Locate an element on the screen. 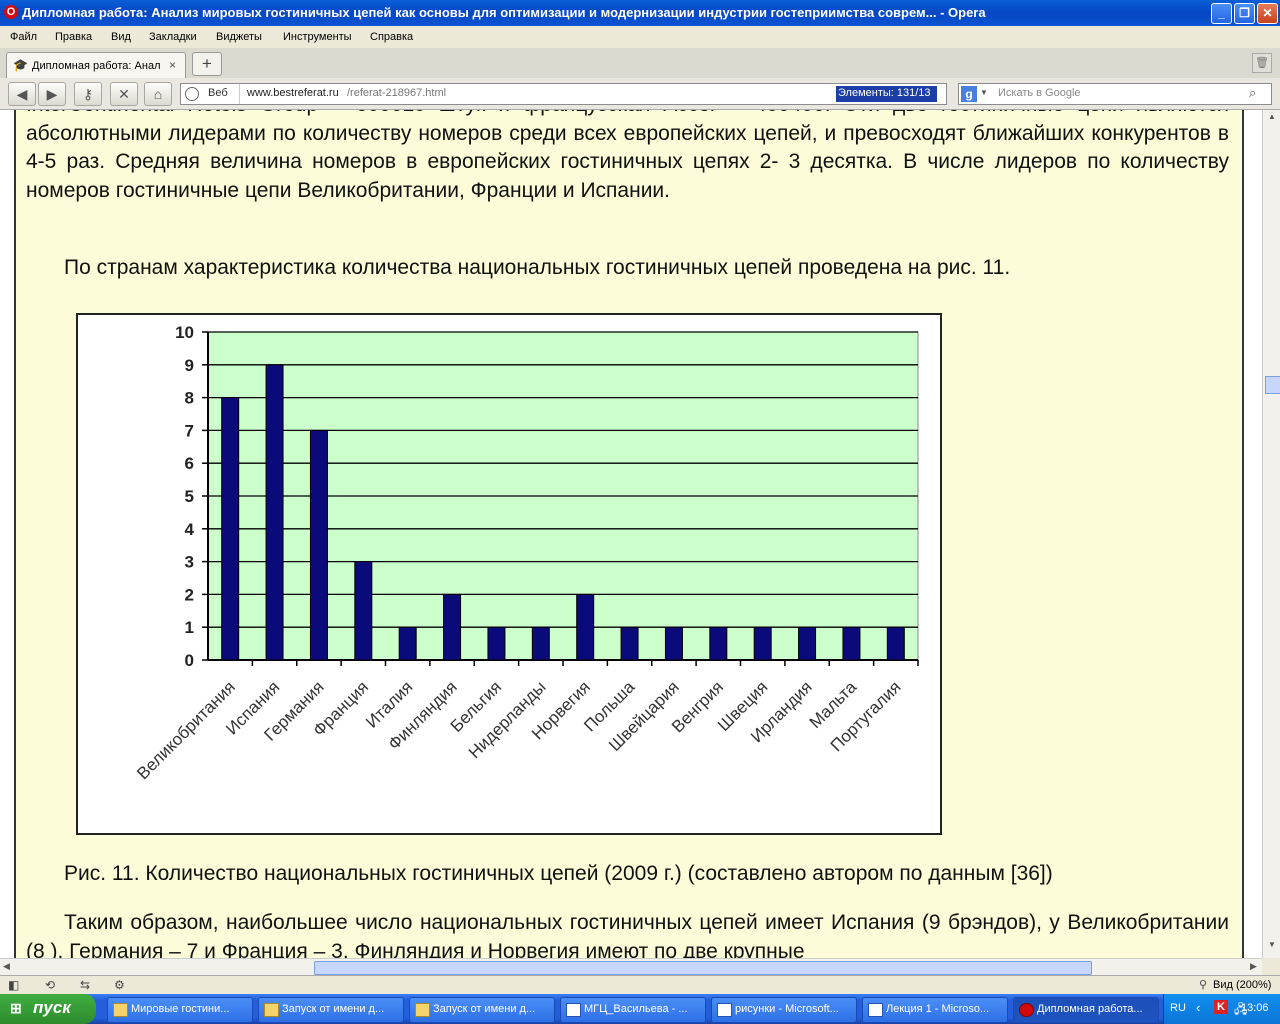  page-icon: 🎓 is located at coordinates (20, 65).